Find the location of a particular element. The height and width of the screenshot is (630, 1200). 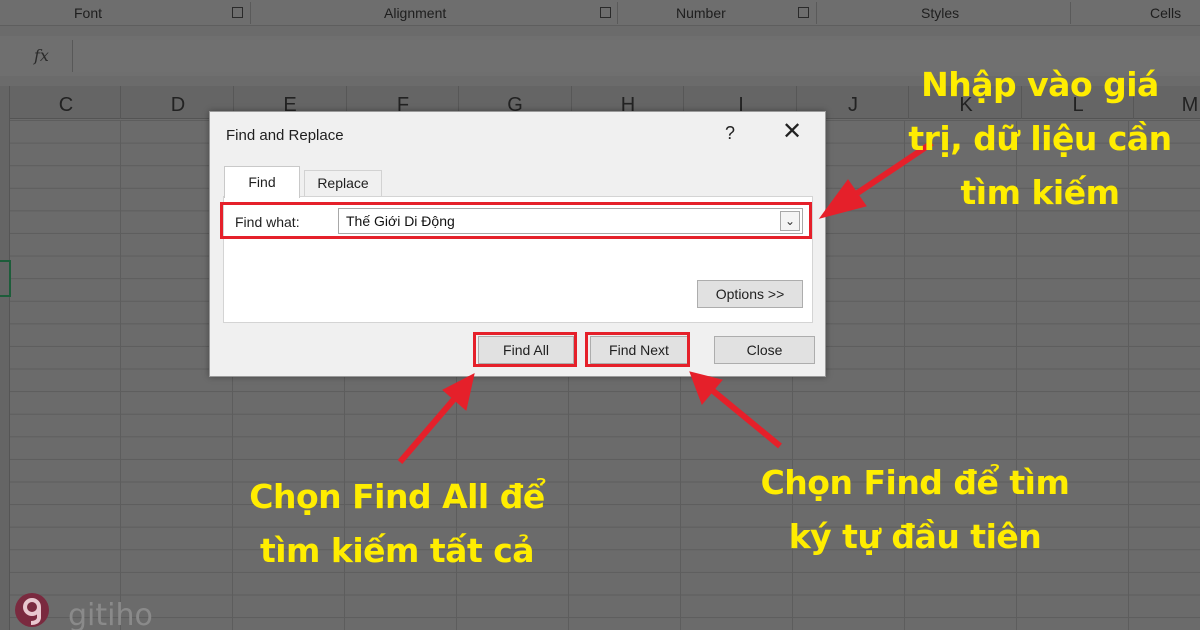

arrow-to-find-all-shaft is located at coordinates (427, 430).